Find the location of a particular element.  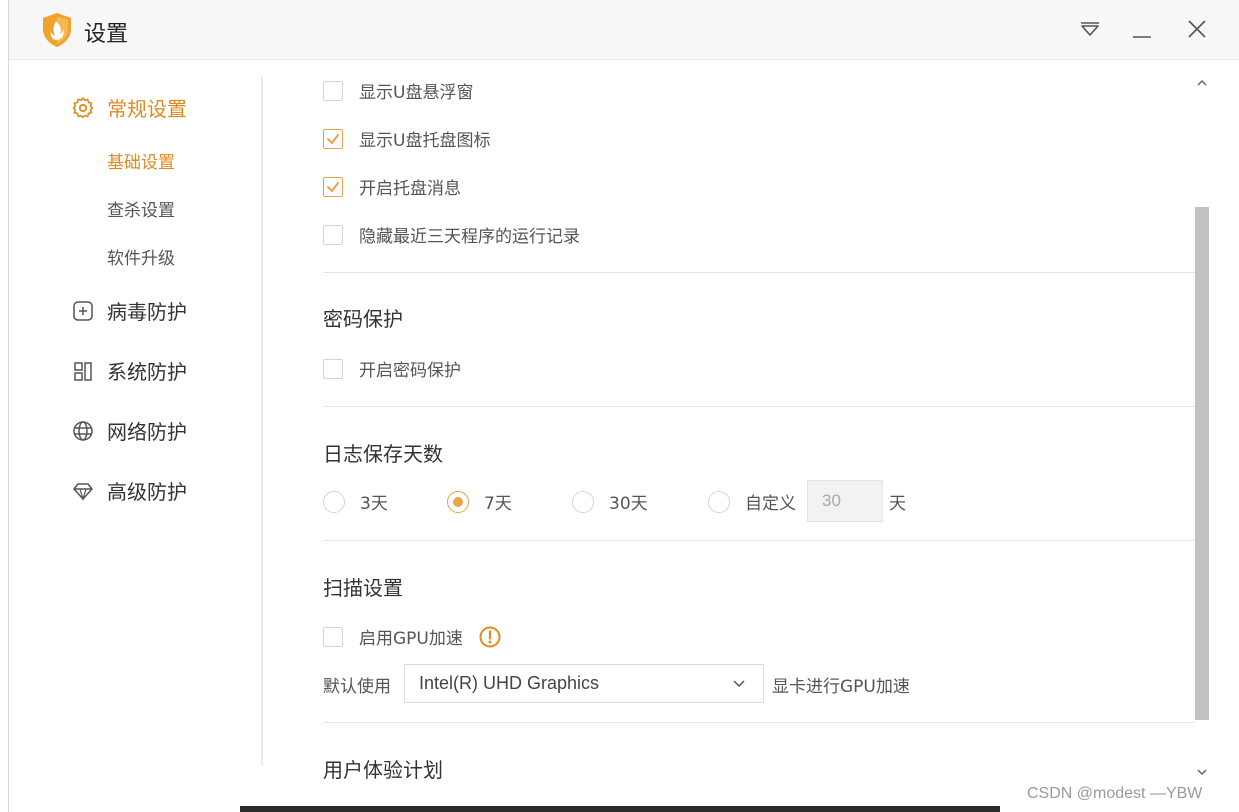

scroll-down-button is located at coordinates (1202, 772).